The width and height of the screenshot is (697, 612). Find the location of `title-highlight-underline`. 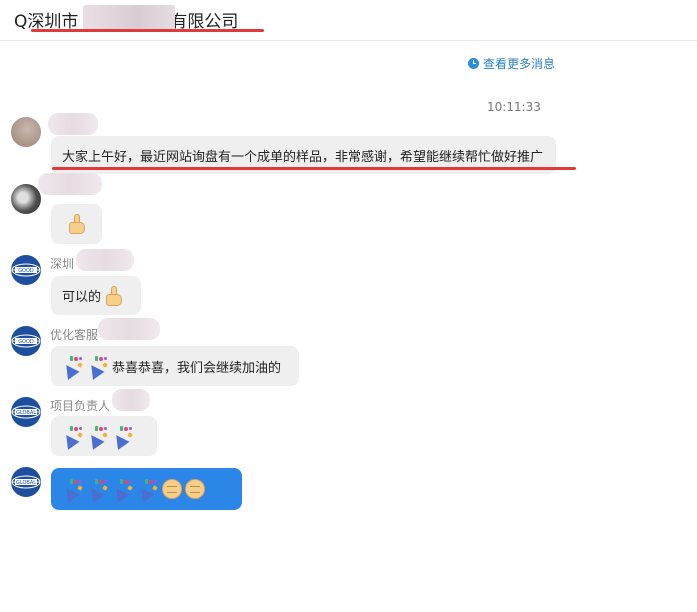

title-highlight-underline is located at coordinates (147, 30).